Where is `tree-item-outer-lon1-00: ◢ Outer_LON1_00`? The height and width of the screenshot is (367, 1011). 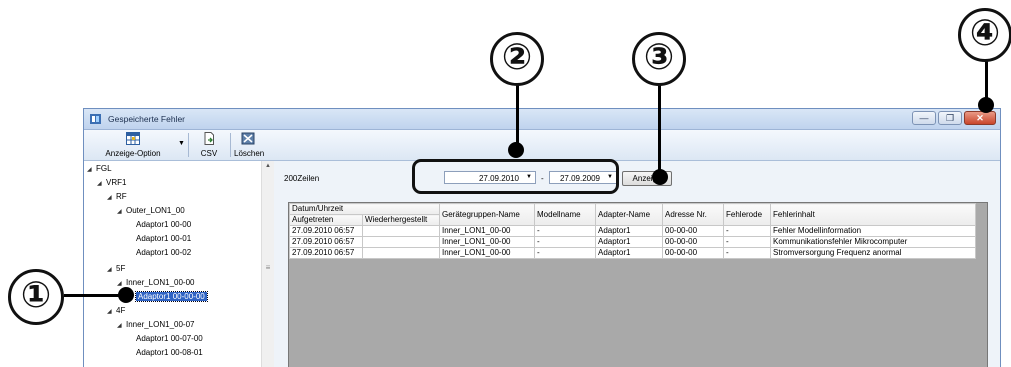
tree-item-outer-lon1-00: ◢ Outer_LON1_00 is located at coordinates (151, 210).